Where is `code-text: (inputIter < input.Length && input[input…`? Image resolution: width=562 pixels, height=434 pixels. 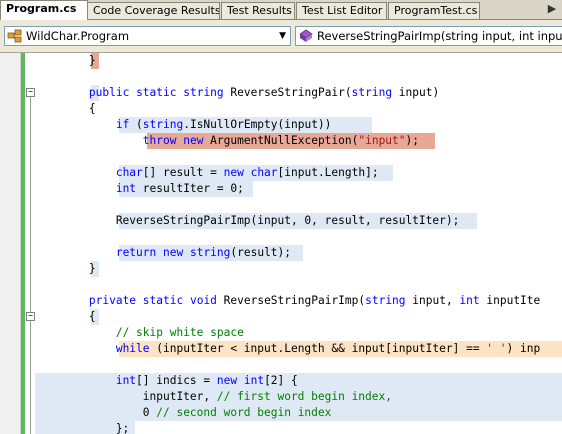
code-text: (inputIter < input.Length && input[input… is located at coordinates (318, 348).